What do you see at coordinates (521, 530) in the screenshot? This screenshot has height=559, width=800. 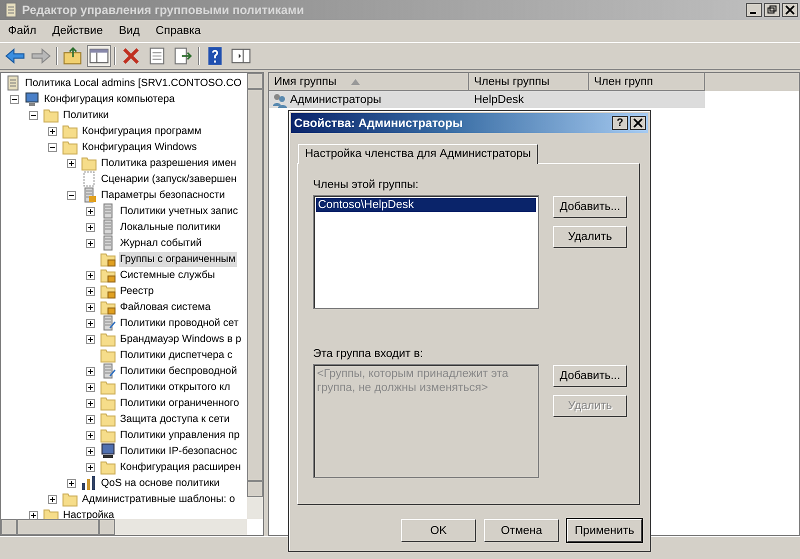 I see `dialog-button: Отмена` at bounding box center [521, 530].